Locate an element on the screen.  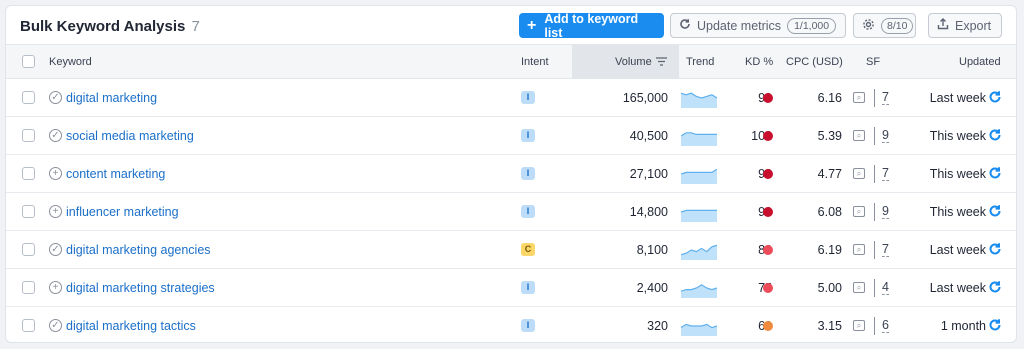
add-to-keyword-list-button: + Add to keyword list is located at coordinates (591, 25).